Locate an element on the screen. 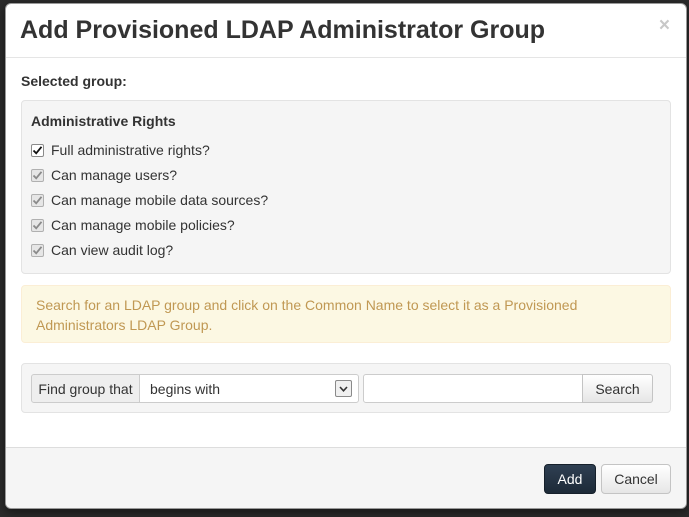 This screenshot has width=689, height=517. manage-mobile-data-sources-checkbox-row: Can manage mobile data sources? is located at coordinates (149, 200).